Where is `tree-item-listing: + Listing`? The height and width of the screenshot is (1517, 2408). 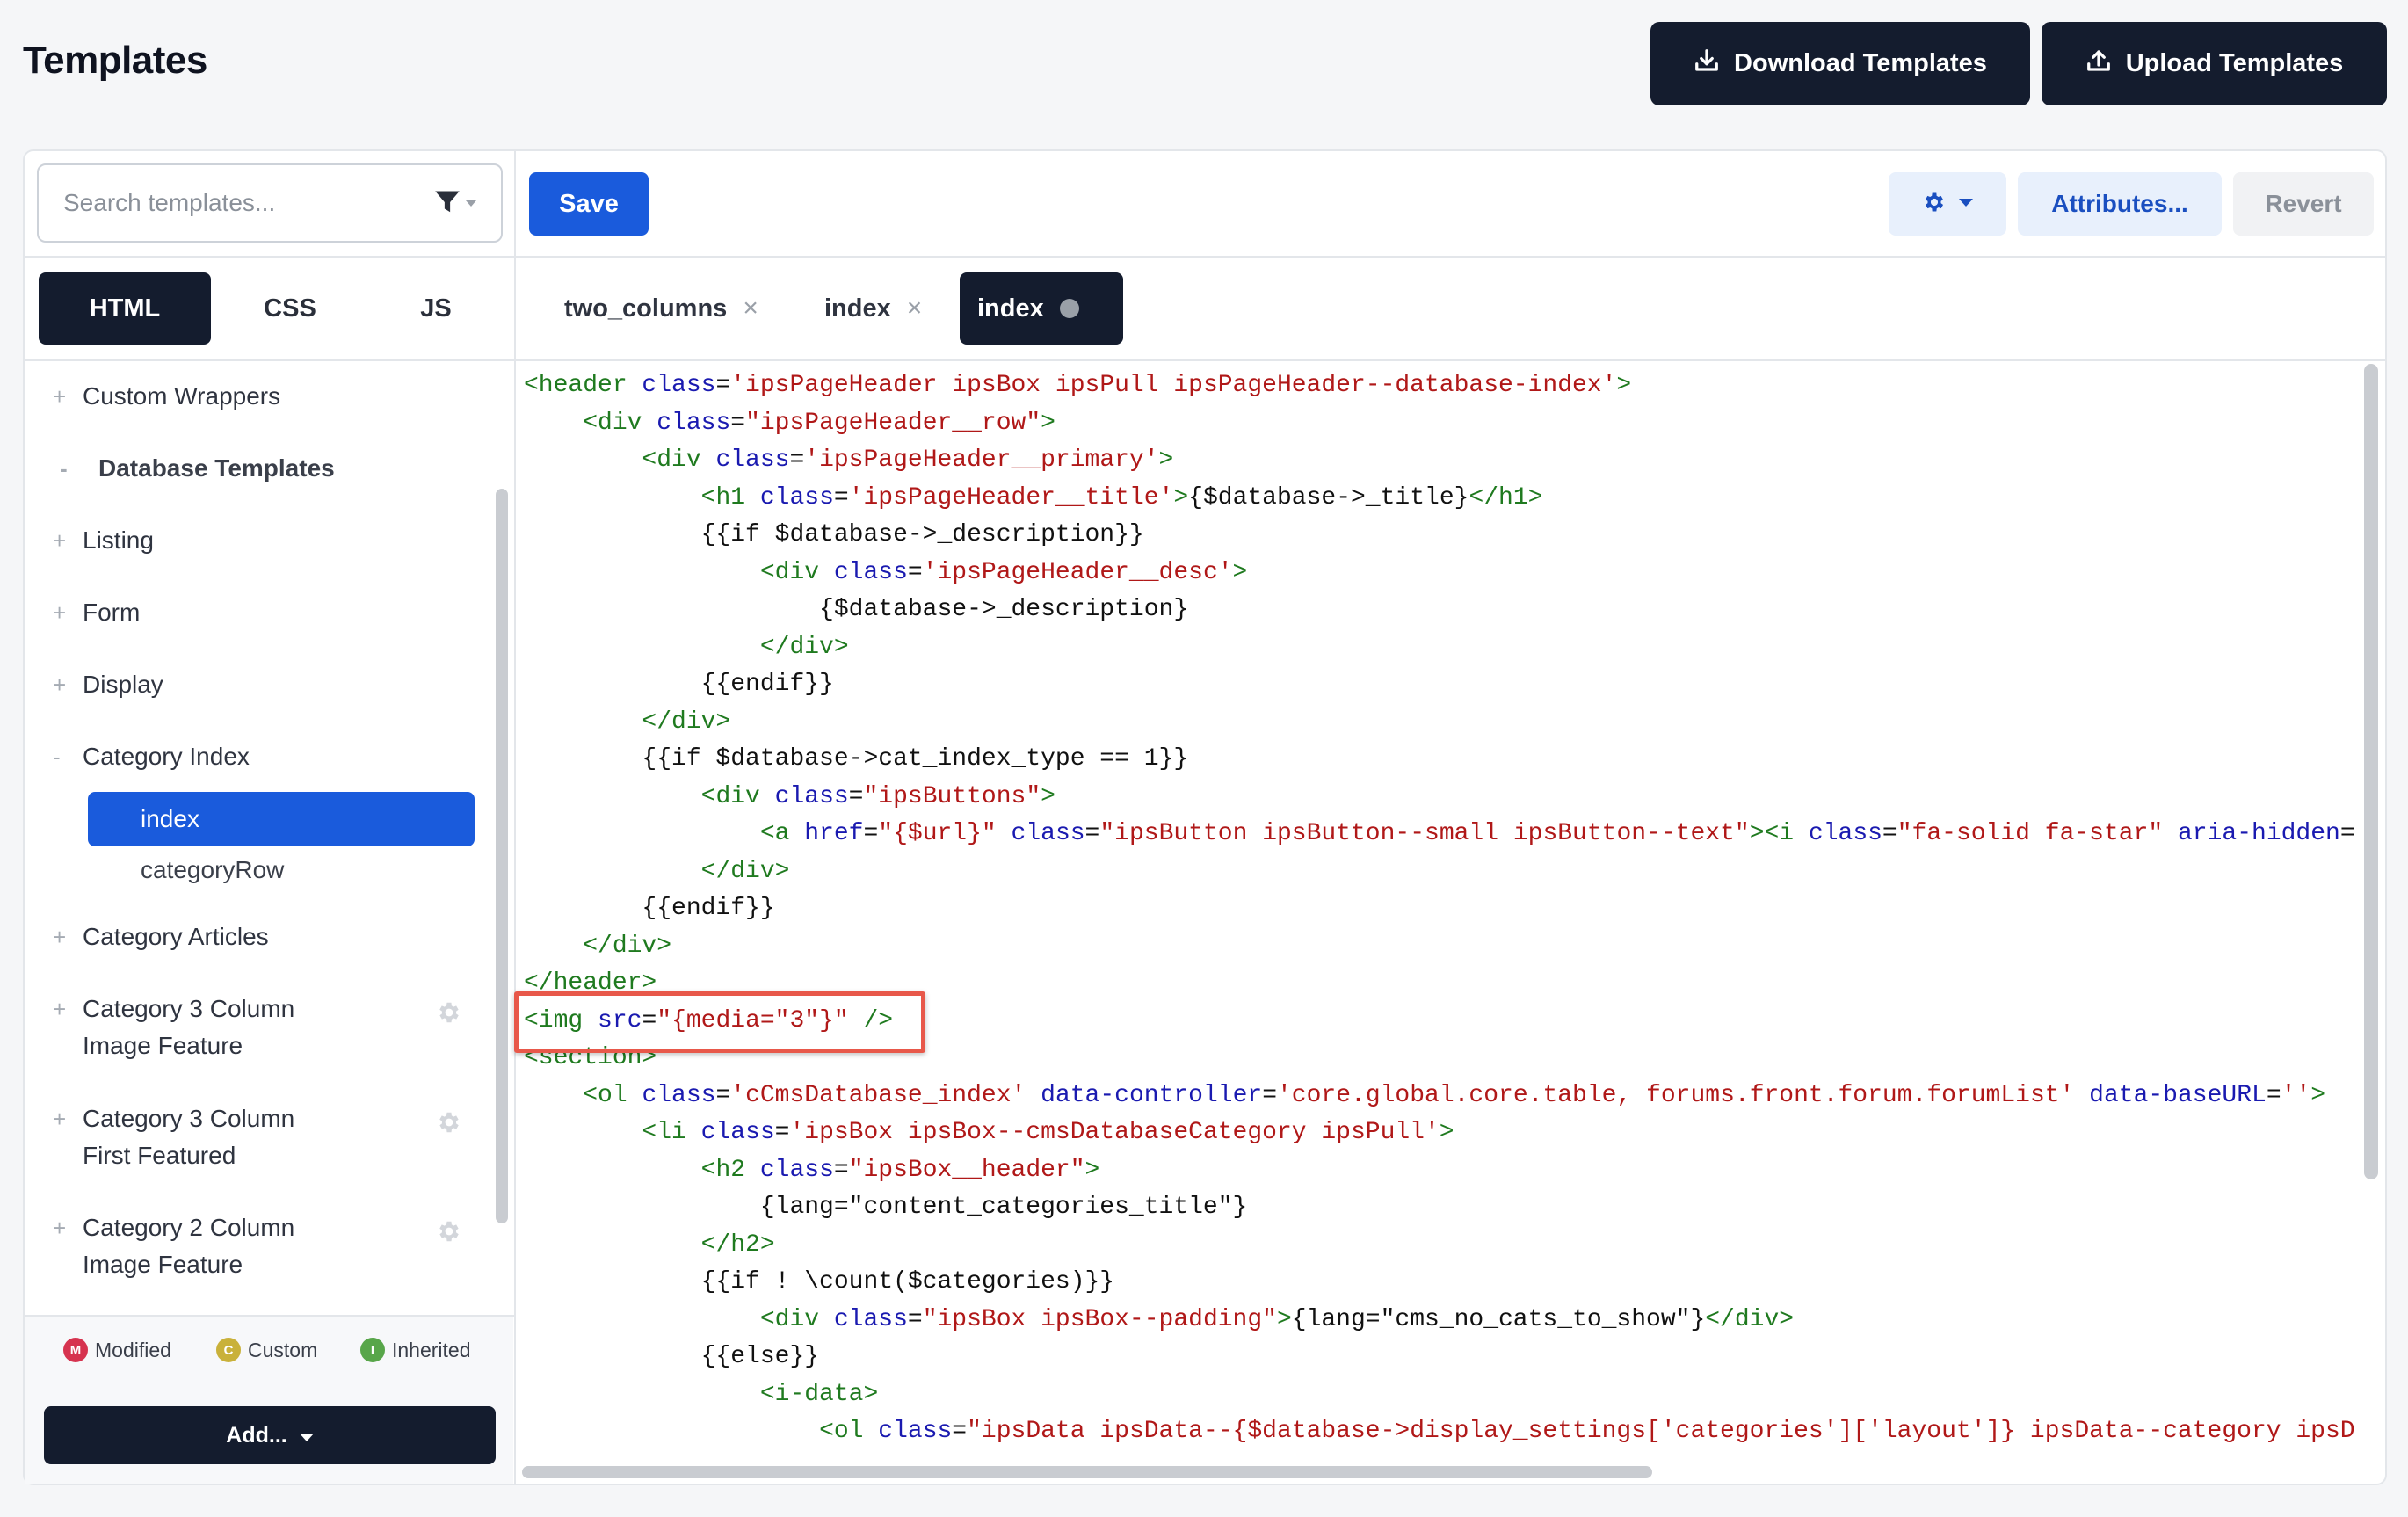
tree-item-listing: + Listing is located at coordinates (264, 541).